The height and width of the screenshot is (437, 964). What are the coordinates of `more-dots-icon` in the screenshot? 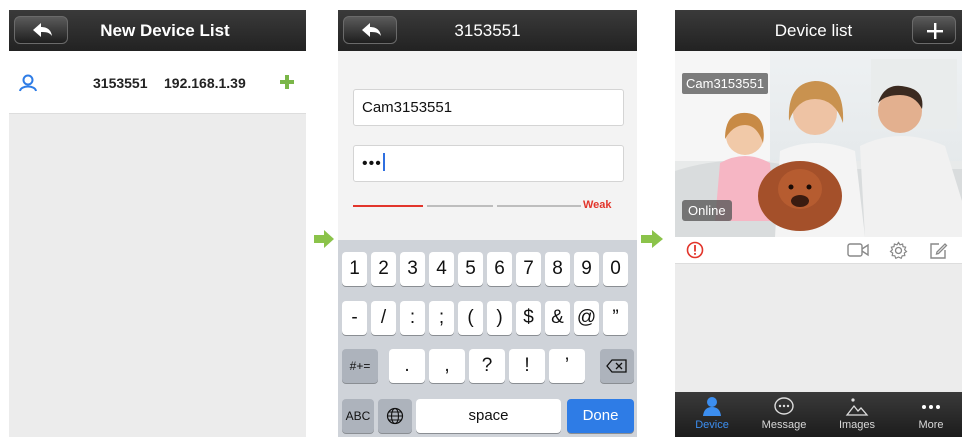 It's located at (931, 407).